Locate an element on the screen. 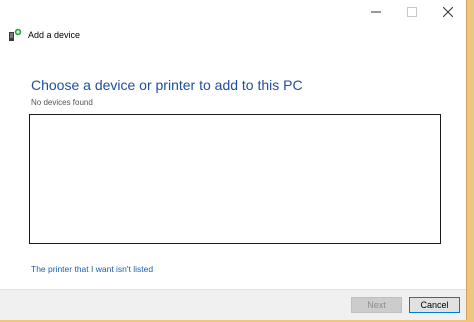 This screenshot has height=322, width=474. dialog-footer: Next Cancel is located at coordinates (233, 304).